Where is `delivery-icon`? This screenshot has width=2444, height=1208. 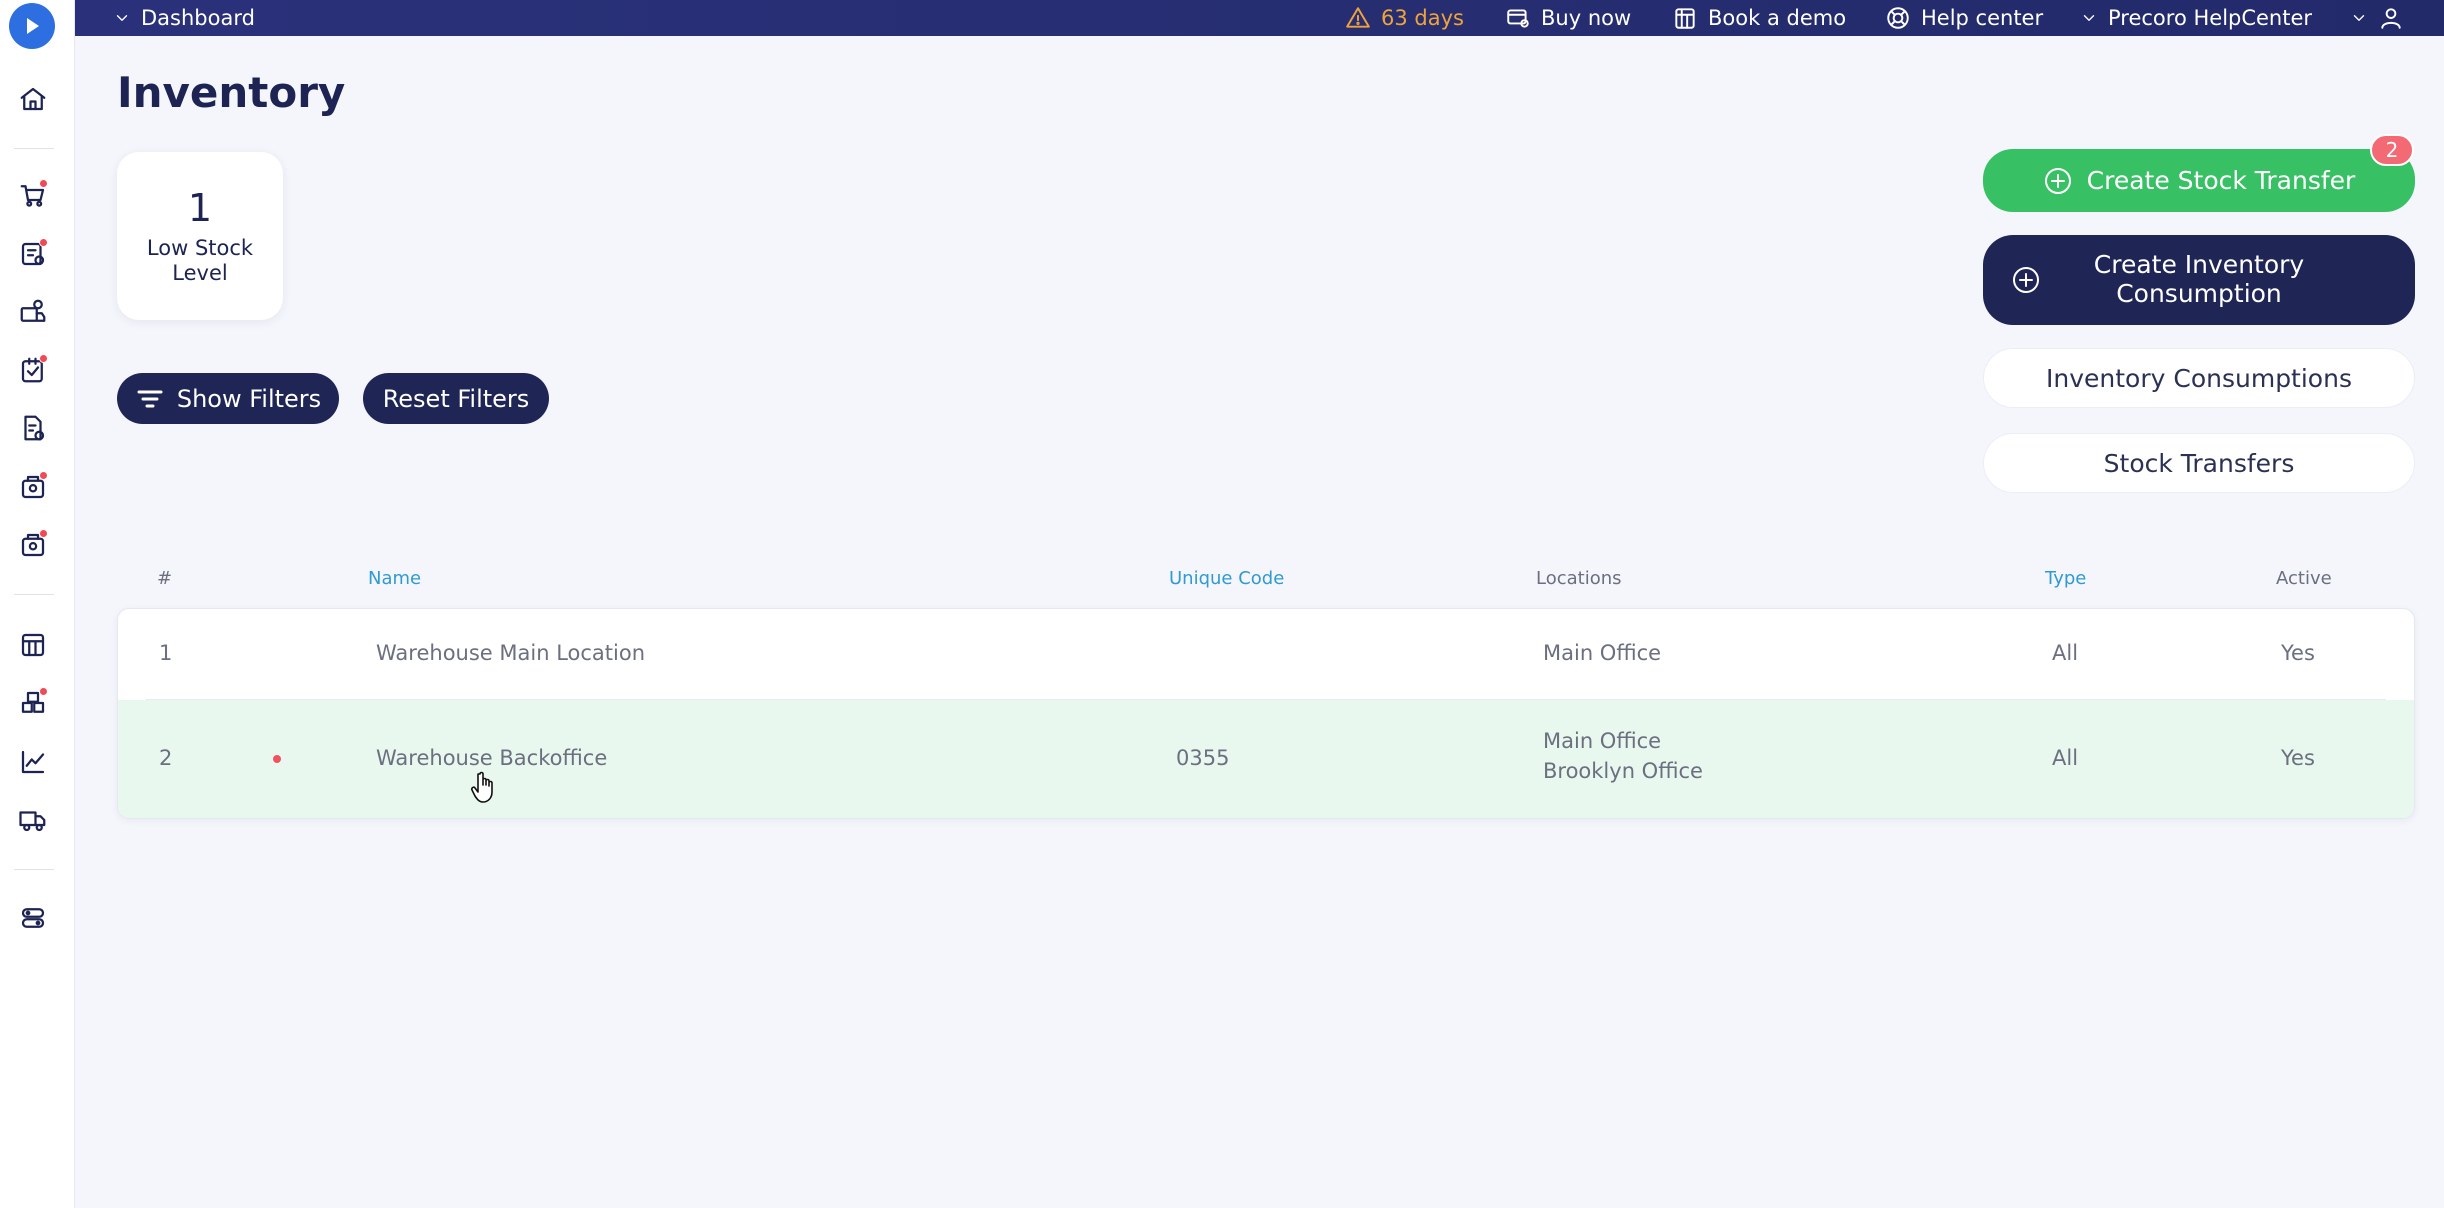 delivery-icon is located at coordinates (33, 820).